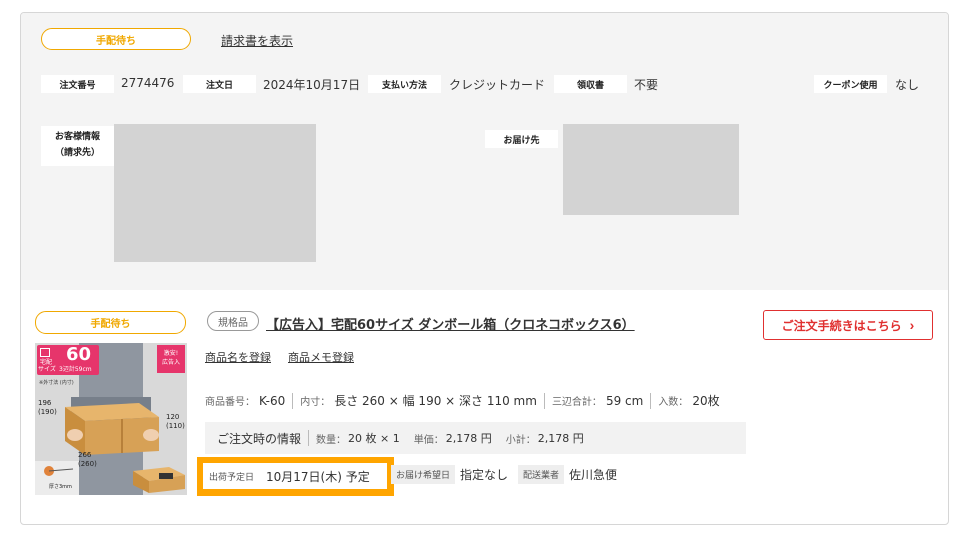  What do you see at coordinates (374, 438) in the screenshot?
I see `quantity-value: 20 枚 × 1` at bounding box center [374, 438].